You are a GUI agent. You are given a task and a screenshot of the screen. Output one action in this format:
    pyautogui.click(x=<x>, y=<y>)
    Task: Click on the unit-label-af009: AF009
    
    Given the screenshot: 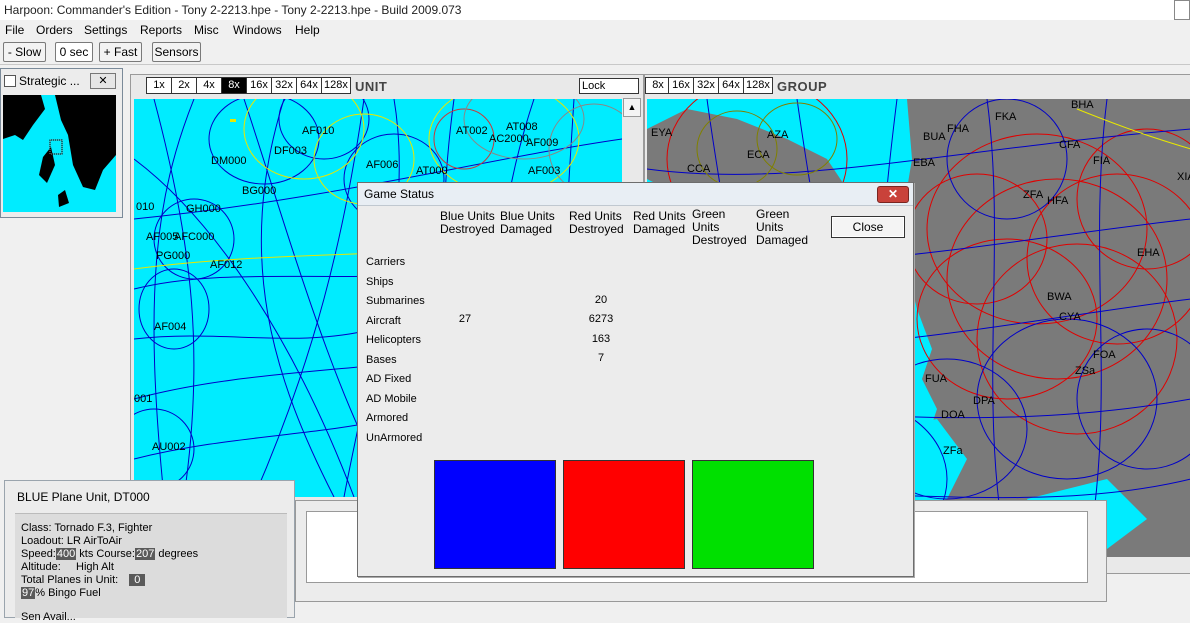 What is the action you would take?
    pyautogui.click(x=542, y=143)
    